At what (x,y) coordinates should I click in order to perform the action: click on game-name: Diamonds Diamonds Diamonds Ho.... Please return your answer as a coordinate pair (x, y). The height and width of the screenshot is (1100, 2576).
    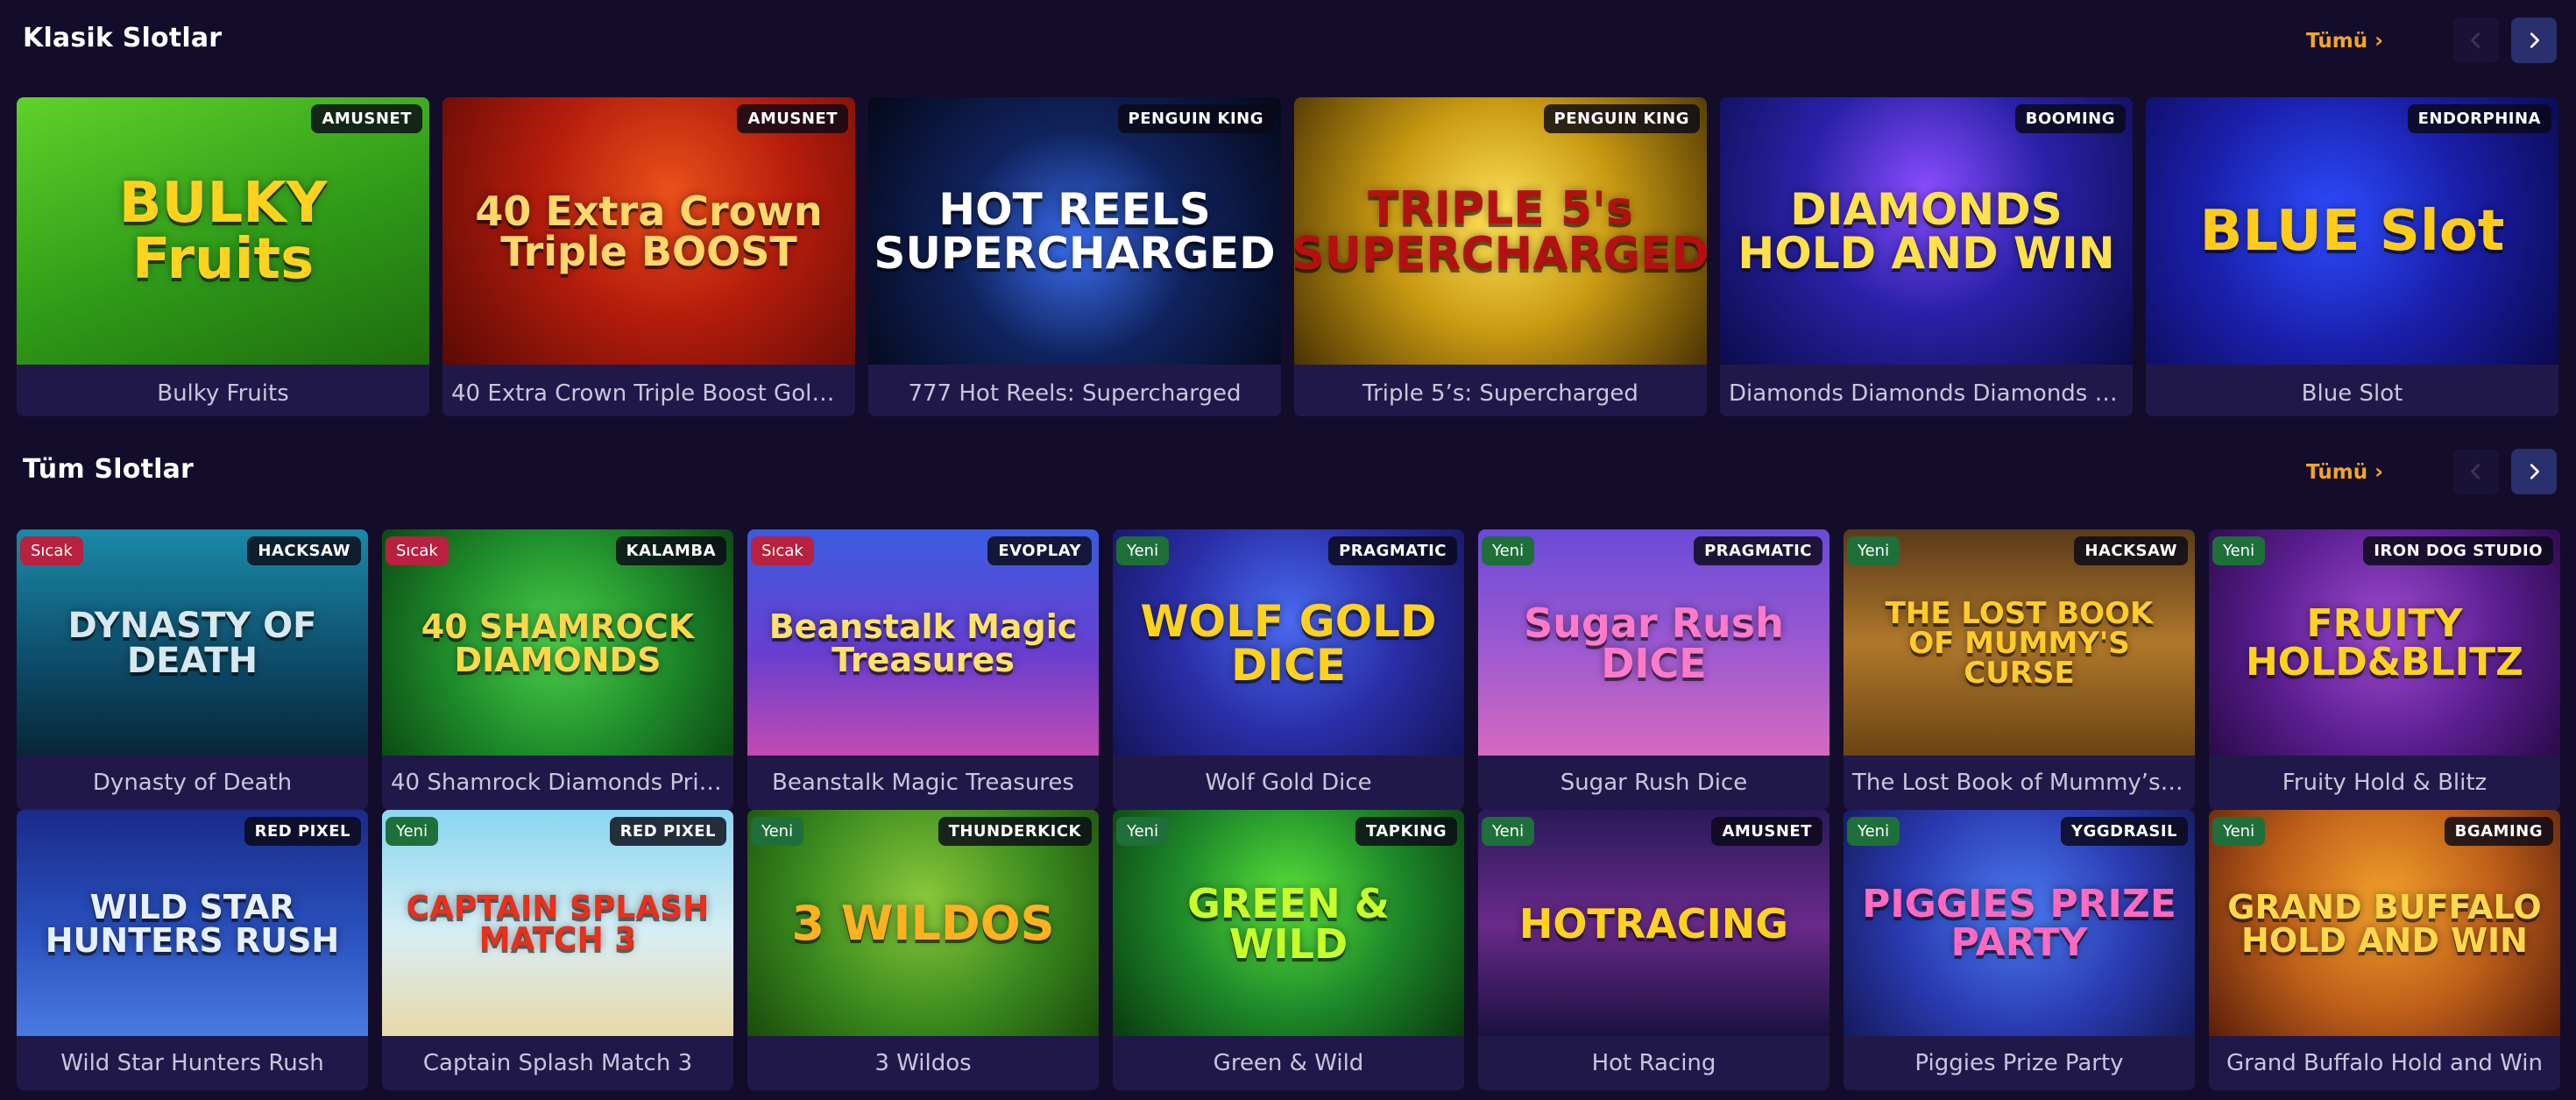
    Looking at the image, I should click on (1926, 390).